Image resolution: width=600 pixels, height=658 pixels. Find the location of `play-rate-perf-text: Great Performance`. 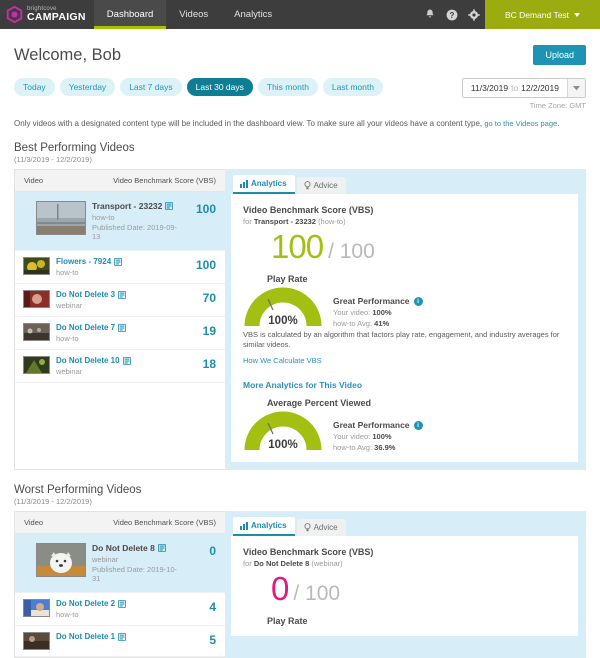

play-rate-perf-text: Great Performance is located at coordinates (371, 301).